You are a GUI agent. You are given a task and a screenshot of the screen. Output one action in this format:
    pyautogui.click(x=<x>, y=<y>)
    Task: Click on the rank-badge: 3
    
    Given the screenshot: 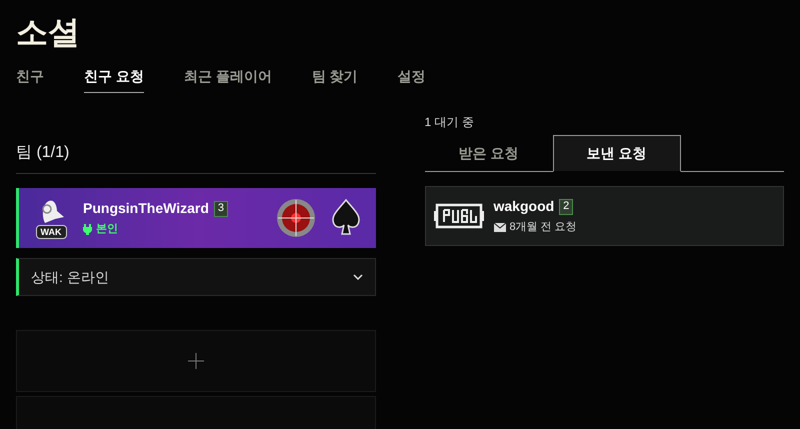 What is the action you would take?
    pyautogui.click(x=221, y=208)
    